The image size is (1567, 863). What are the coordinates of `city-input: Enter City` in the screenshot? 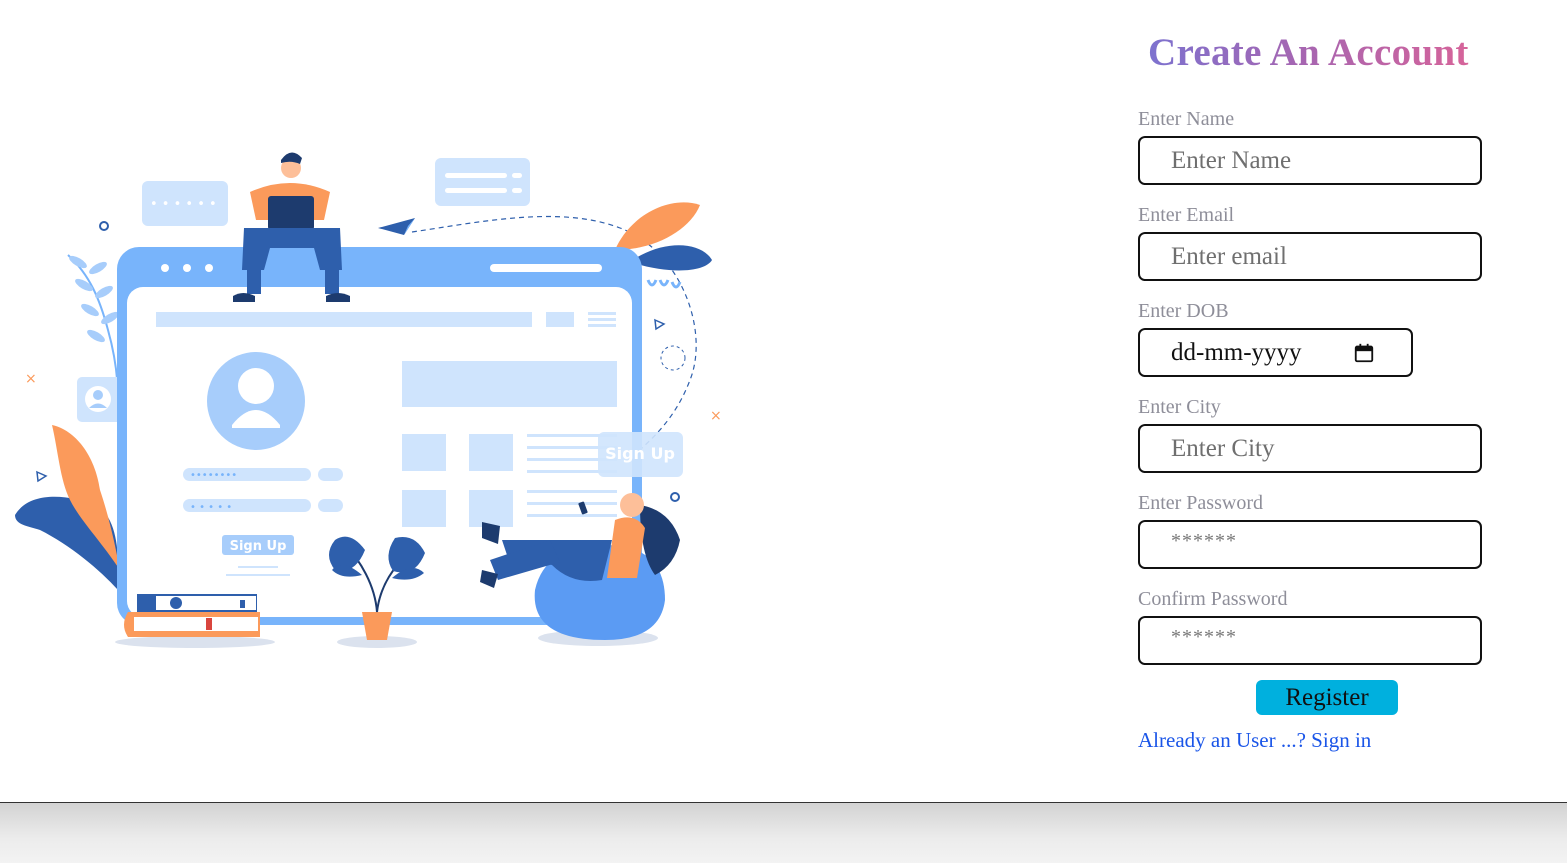 It's located at (1310, 448).